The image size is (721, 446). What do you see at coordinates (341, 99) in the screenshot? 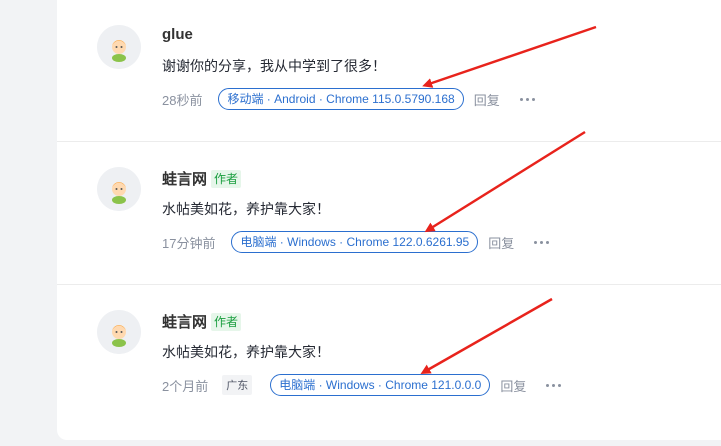
I see `device-badge: 移动端 · Android · Chrome 115.0.5790.168` at bounding box center [341, 99].